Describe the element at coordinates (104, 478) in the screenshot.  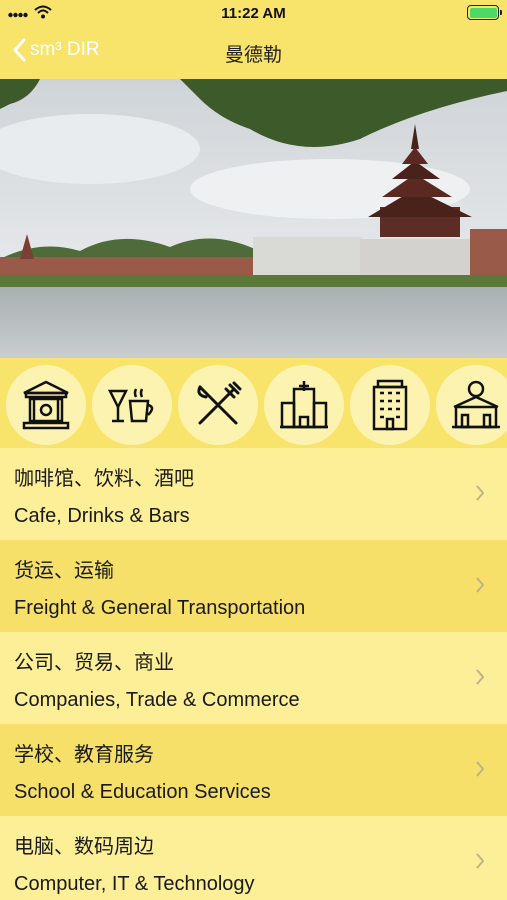
I see `list-item-label-cn: 咖啡馆、饮料、酒吧` at that location.